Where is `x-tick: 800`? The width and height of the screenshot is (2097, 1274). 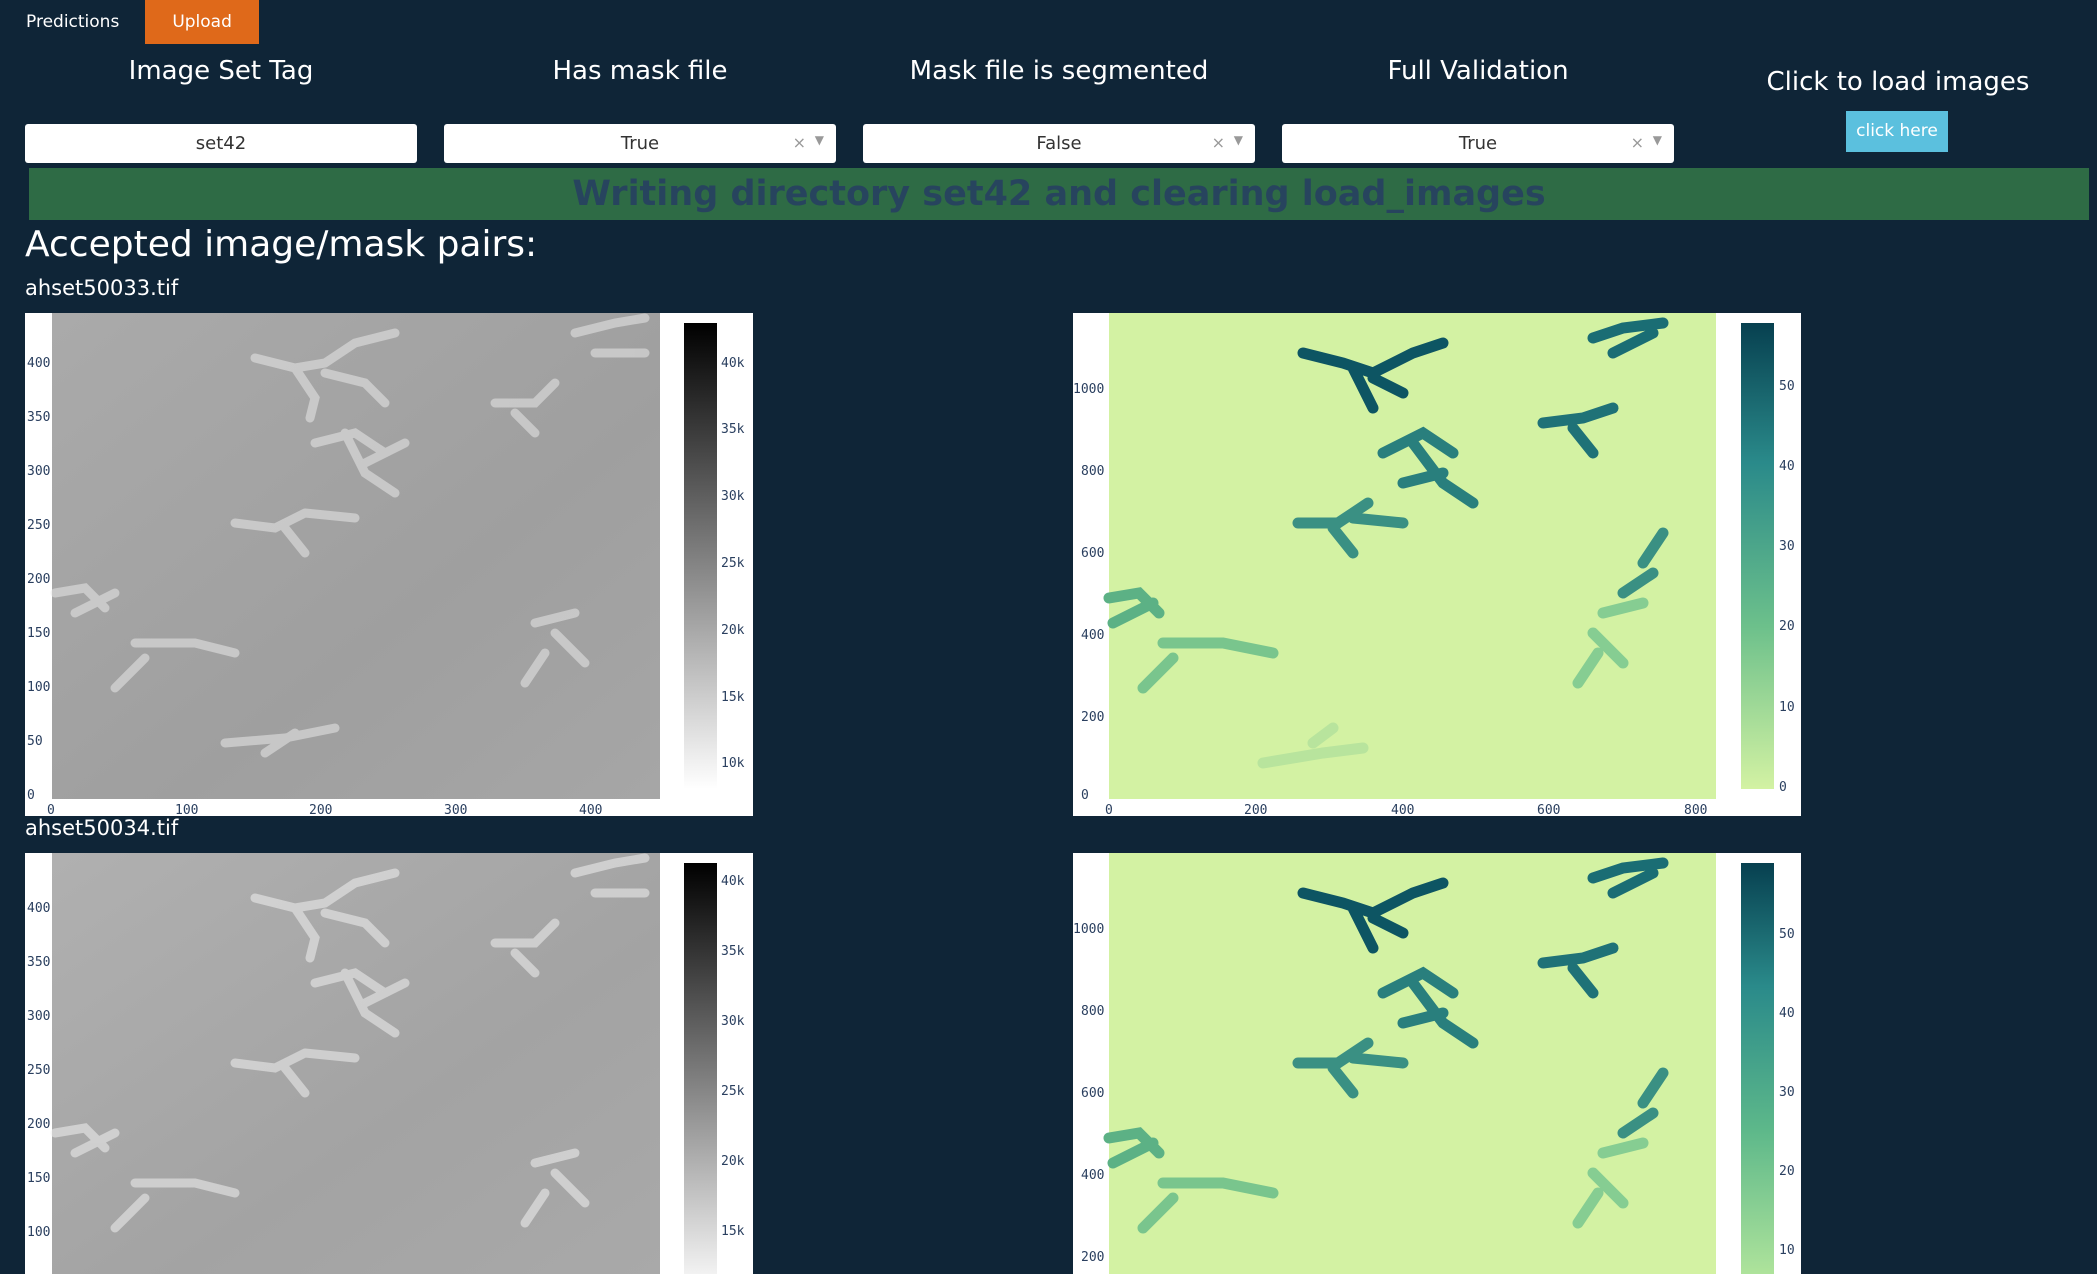
x-tick: 800 is located at coordinates (1695, 809).